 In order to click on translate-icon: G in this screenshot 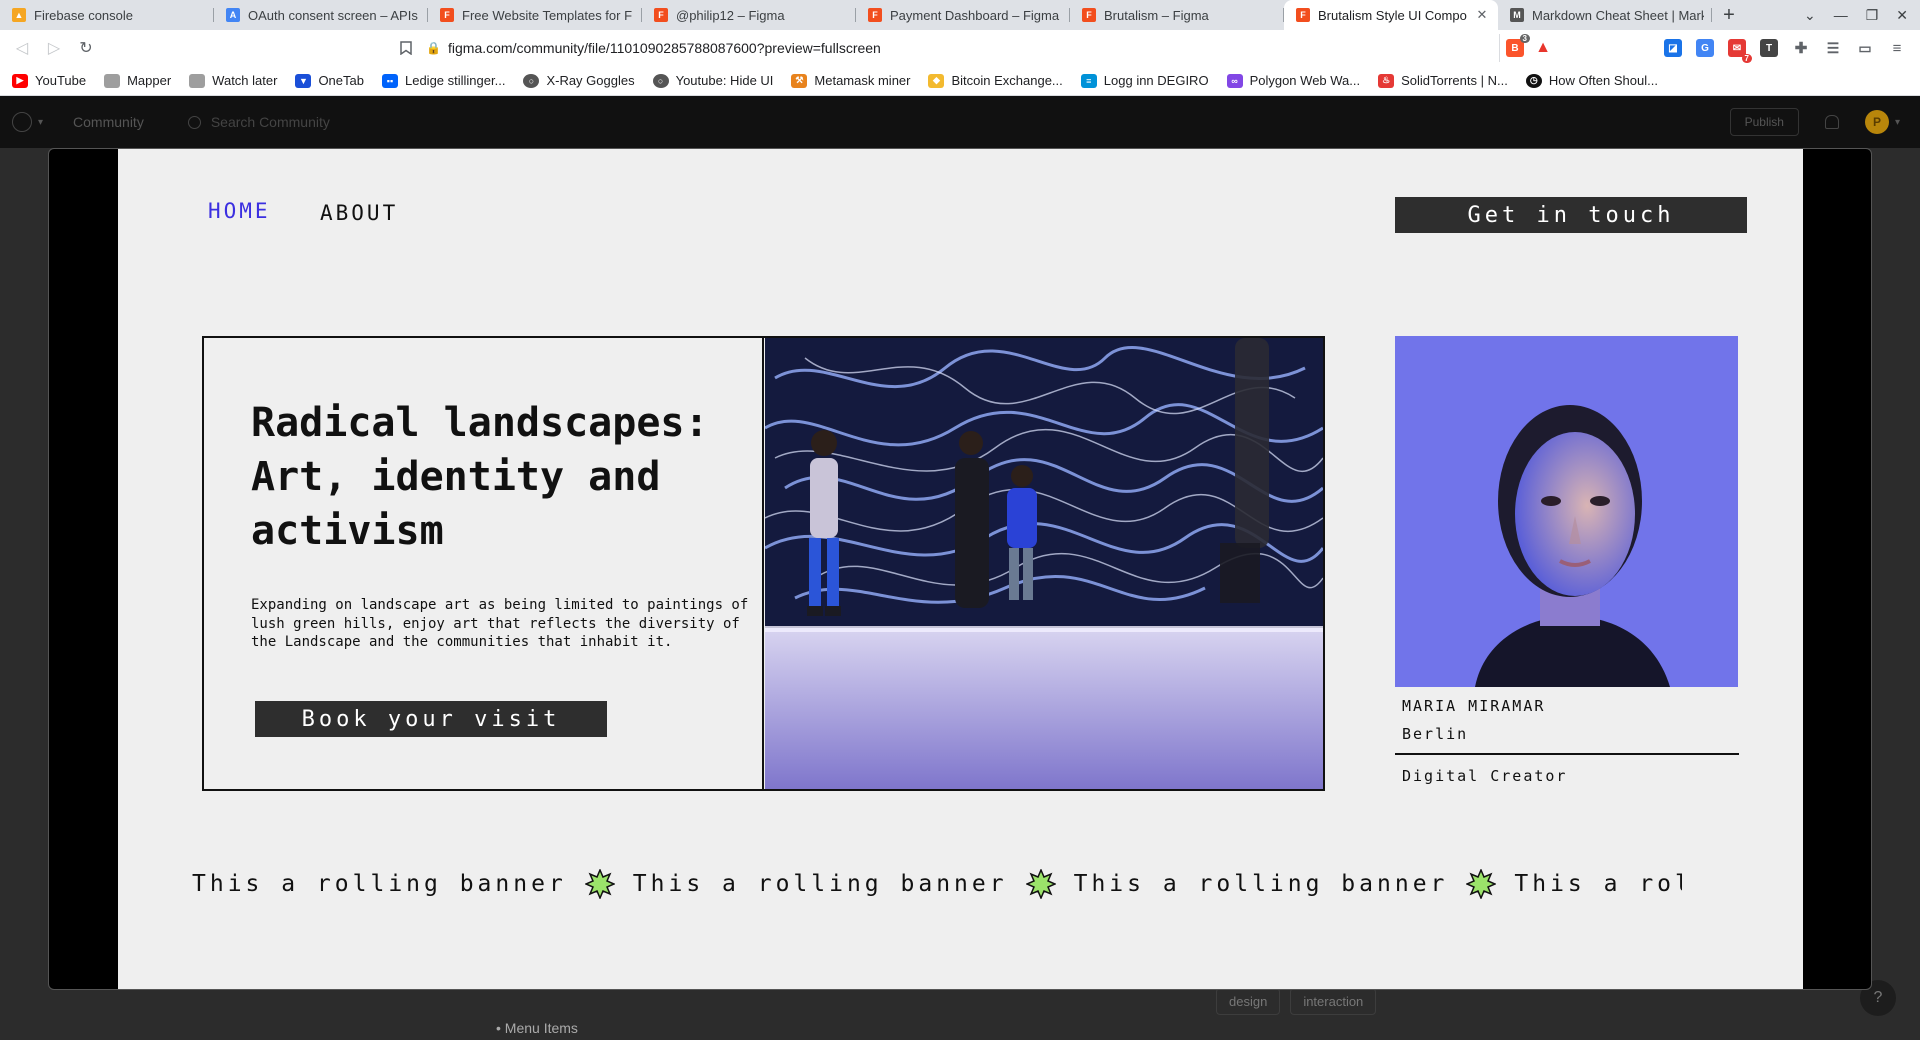, I will do `click(1705, 48)`.